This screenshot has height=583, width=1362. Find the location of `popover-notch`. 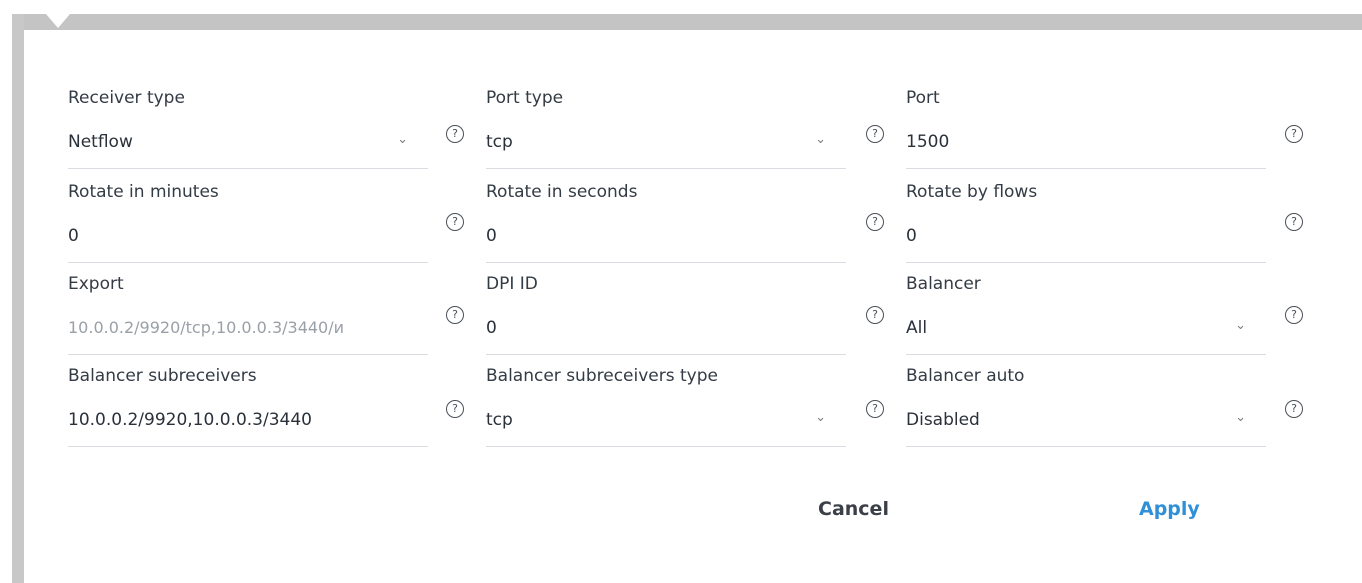

popover-notch is located at coordinates (58, 21).